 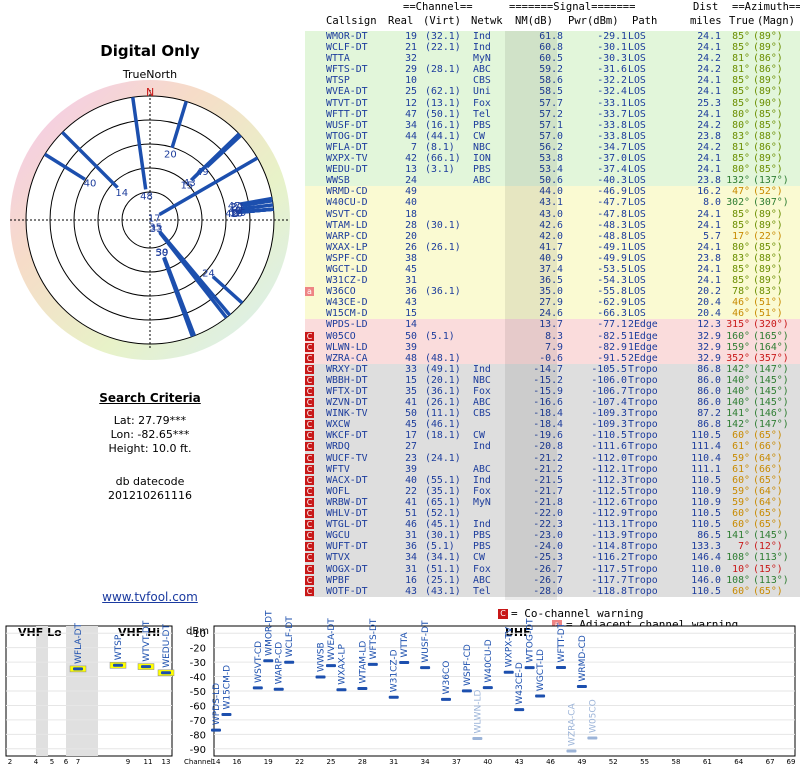 What do you see at coordinates (768, 447) in the screenshot?
I see `azimuth-magn-cell: (66°)` at bounding box center [768, 447].